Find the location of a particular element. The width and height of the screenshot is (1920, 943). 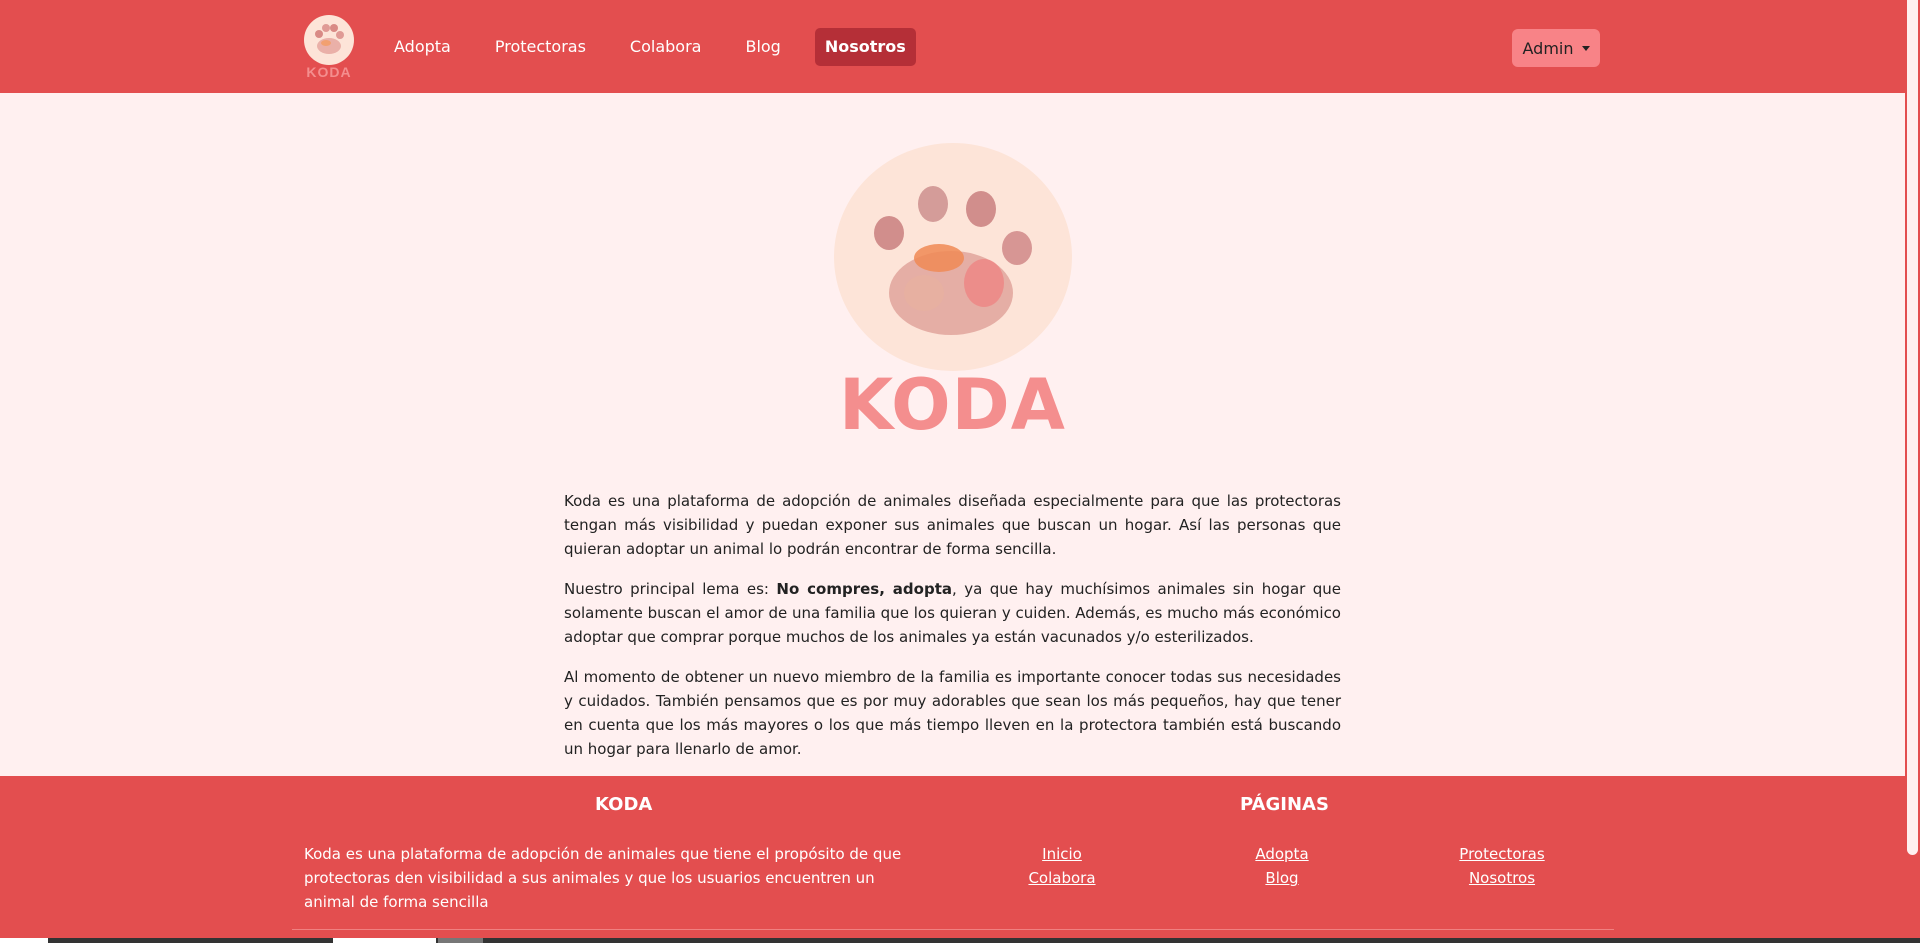

footer-pages-title: PÁGINAS is located at coordinates (1284, 804).